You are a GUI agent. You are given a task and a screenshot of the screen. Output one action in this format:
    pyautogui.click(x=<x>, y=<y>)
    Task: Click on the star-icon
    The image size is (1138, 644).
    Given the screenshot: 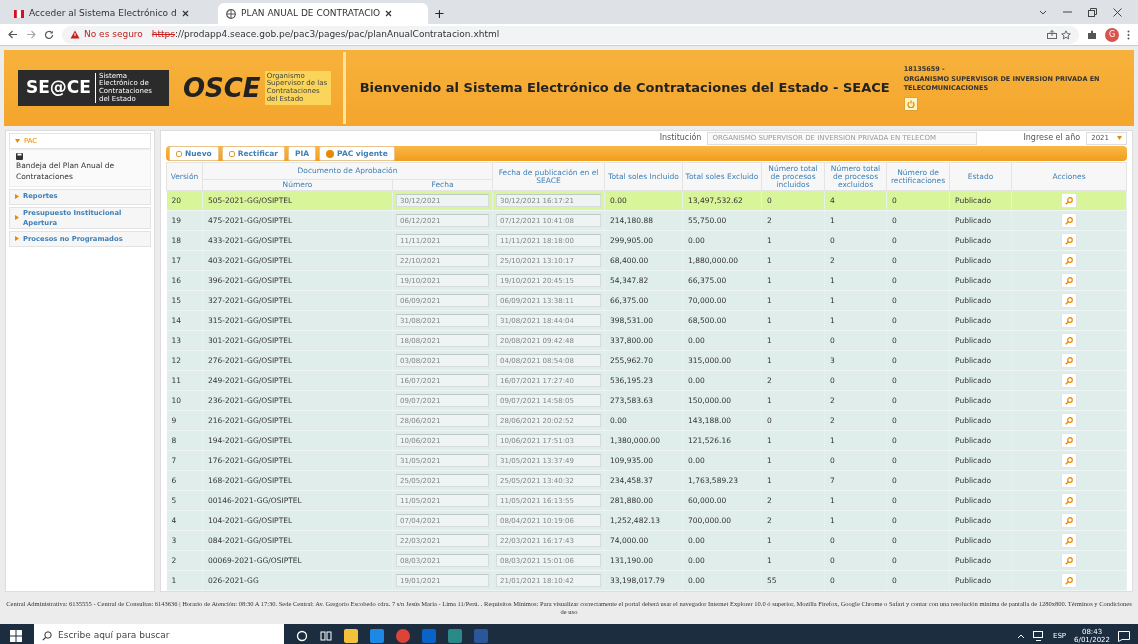 What is the action you would take?
    pyautogui.click(x=1066, y=34)
    